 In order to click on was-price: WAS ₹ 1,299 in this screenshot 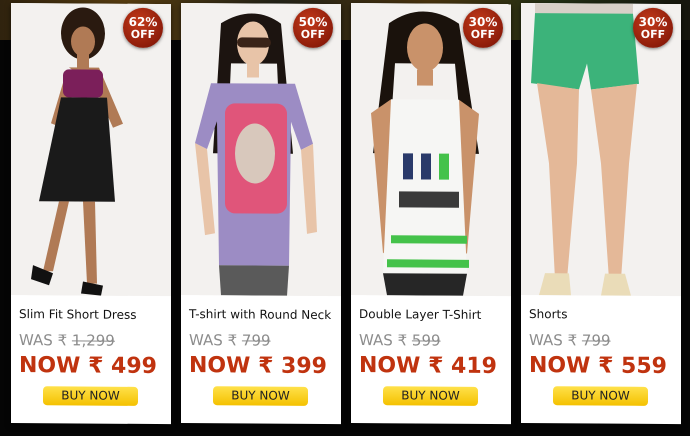, I will do `click(67, 340)`.